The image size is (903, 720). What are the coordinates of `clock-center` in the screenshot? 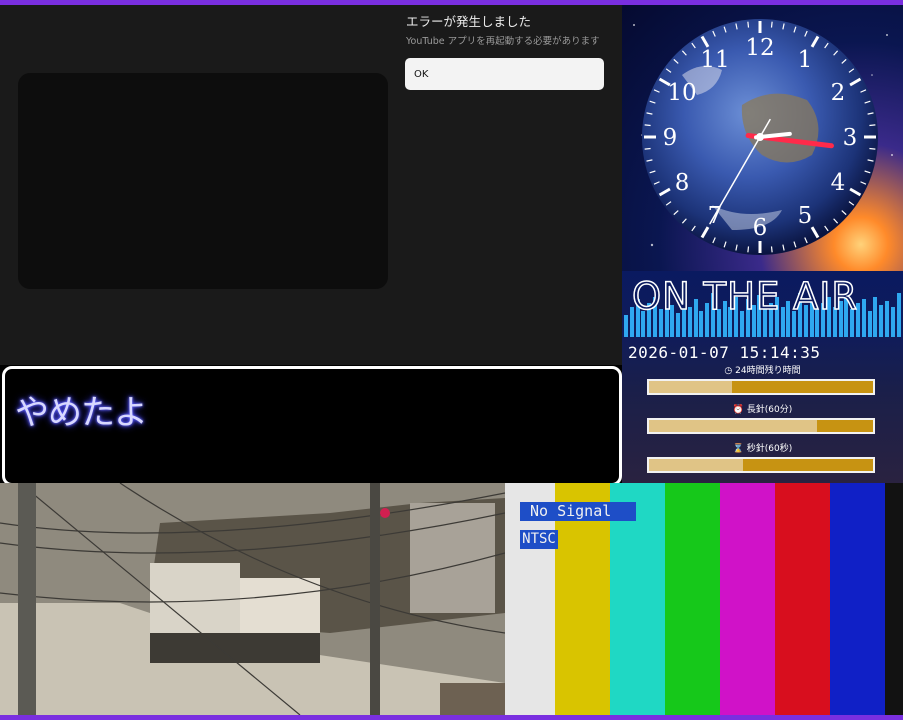 It's located at (760, 137).